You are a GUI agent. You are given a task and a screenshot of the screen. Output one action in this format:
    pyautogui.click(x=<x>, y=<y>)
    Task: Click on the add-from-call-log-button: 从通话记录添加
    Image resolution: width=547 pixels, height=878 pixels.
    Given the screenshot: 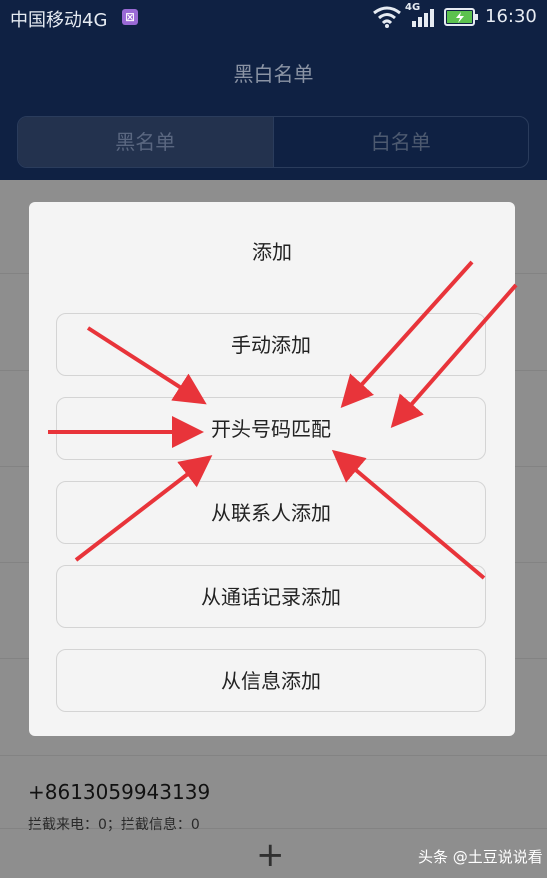 What is the action you would take?
    pyautogui.click(x=271, y=596)
    